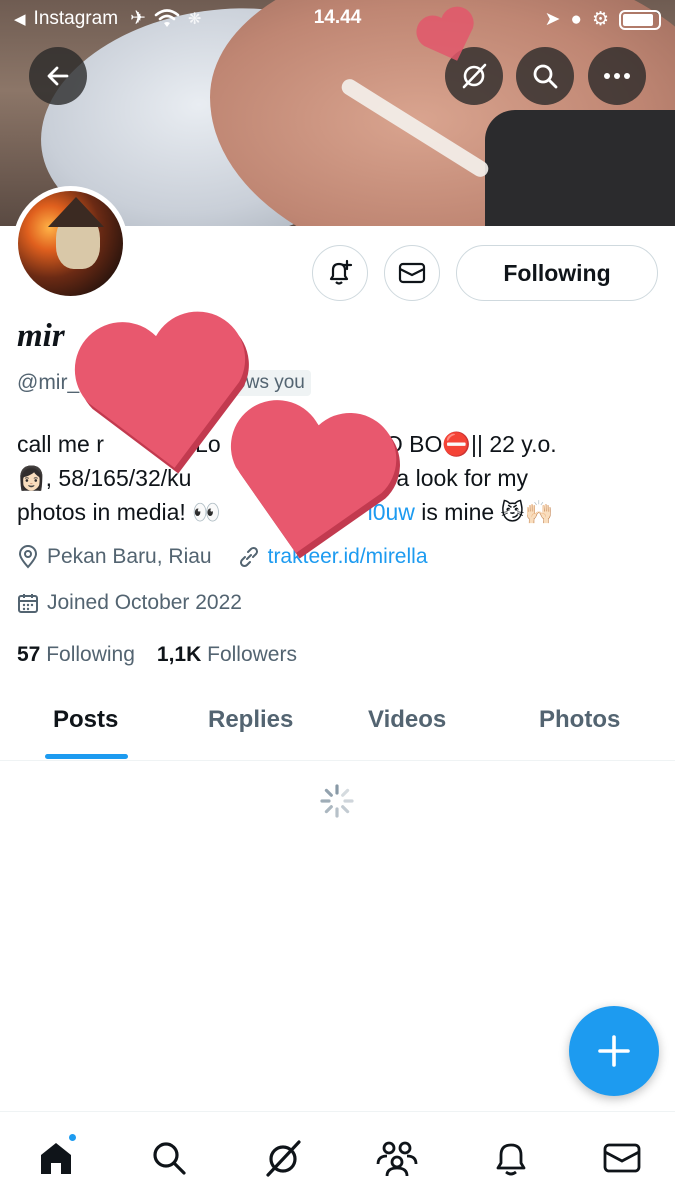  I want to click on more-icon, so click(617, 76).